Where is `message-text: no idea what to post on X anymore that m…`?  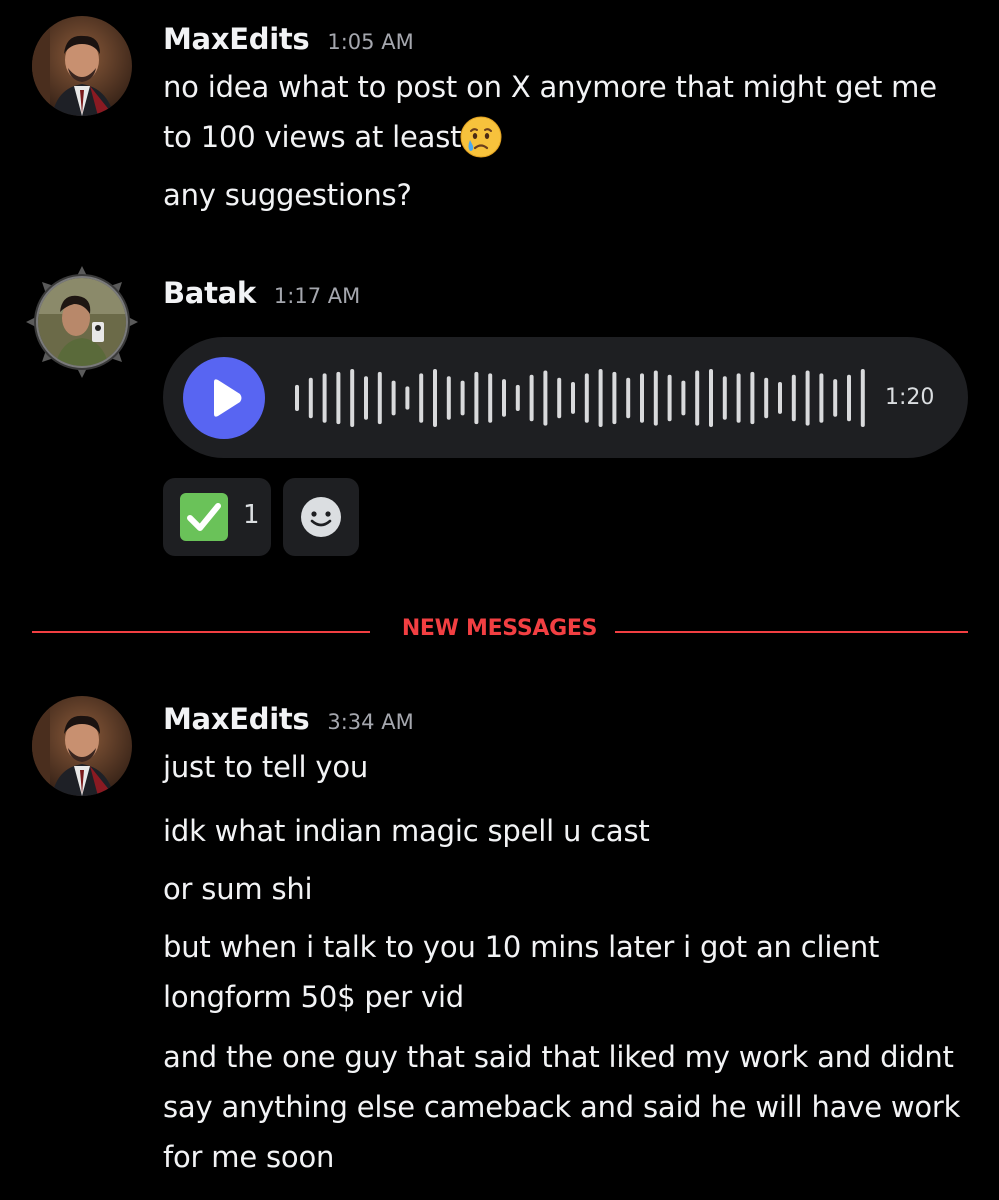
message-text: no idea what to post on X anymore that m… is located at coordinates (550, 87).